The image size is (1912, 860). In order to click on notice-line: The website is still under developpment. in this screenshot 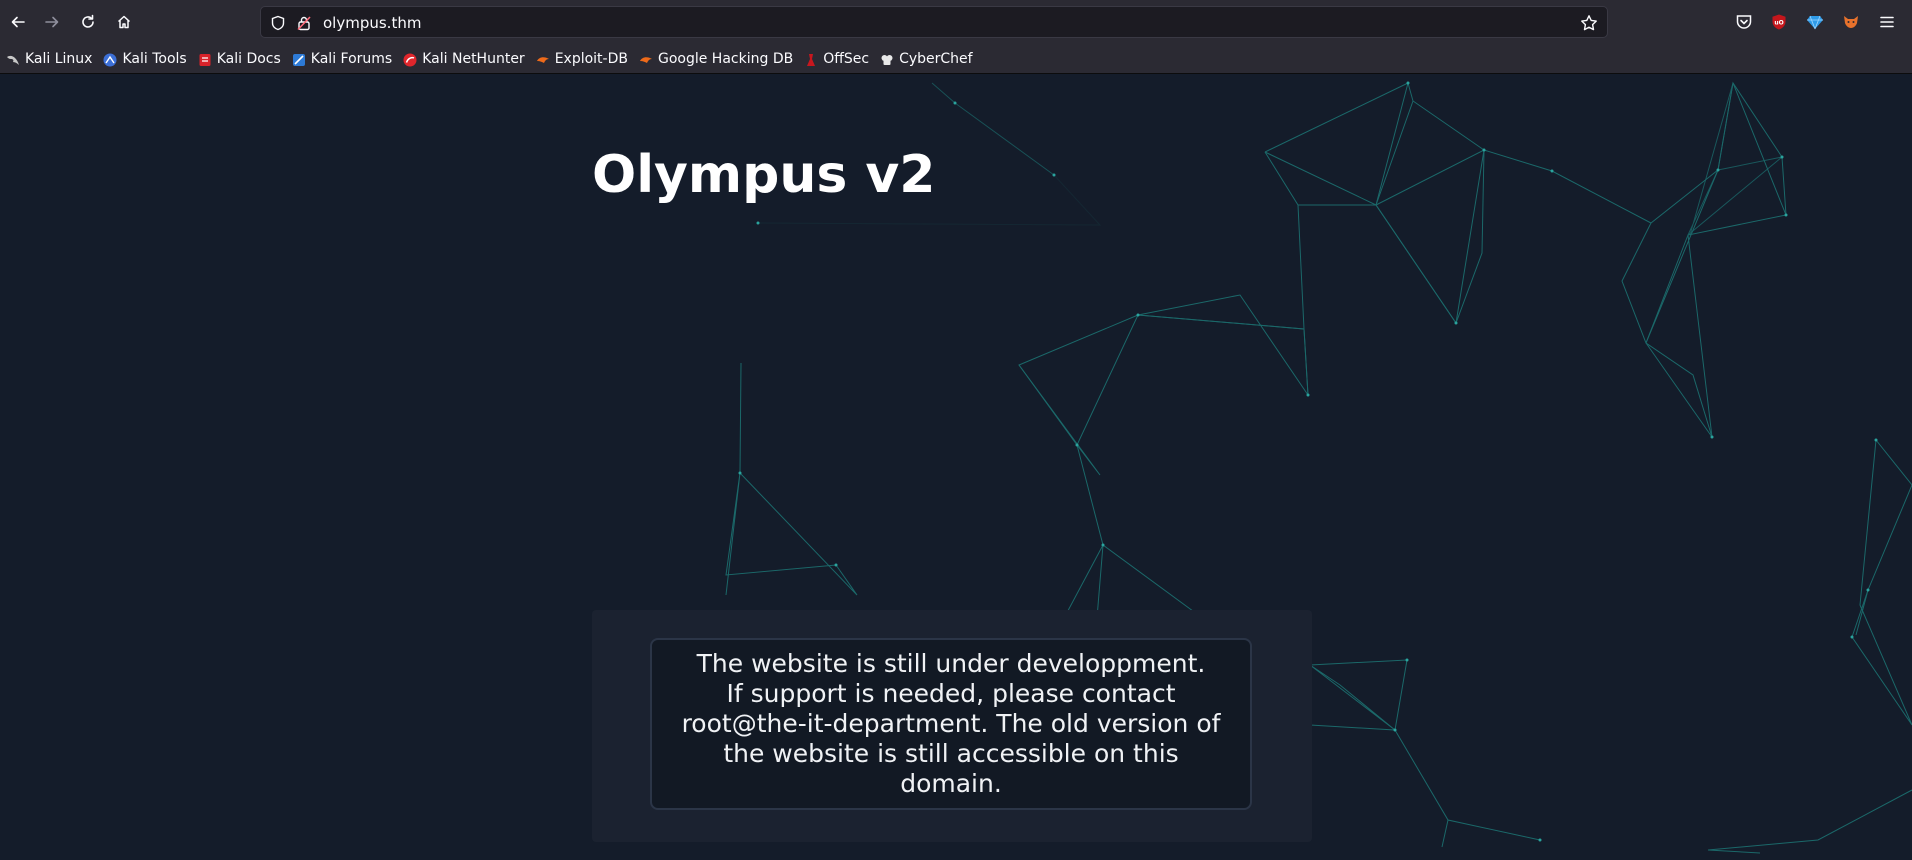, I will do `click(951, 663)`.